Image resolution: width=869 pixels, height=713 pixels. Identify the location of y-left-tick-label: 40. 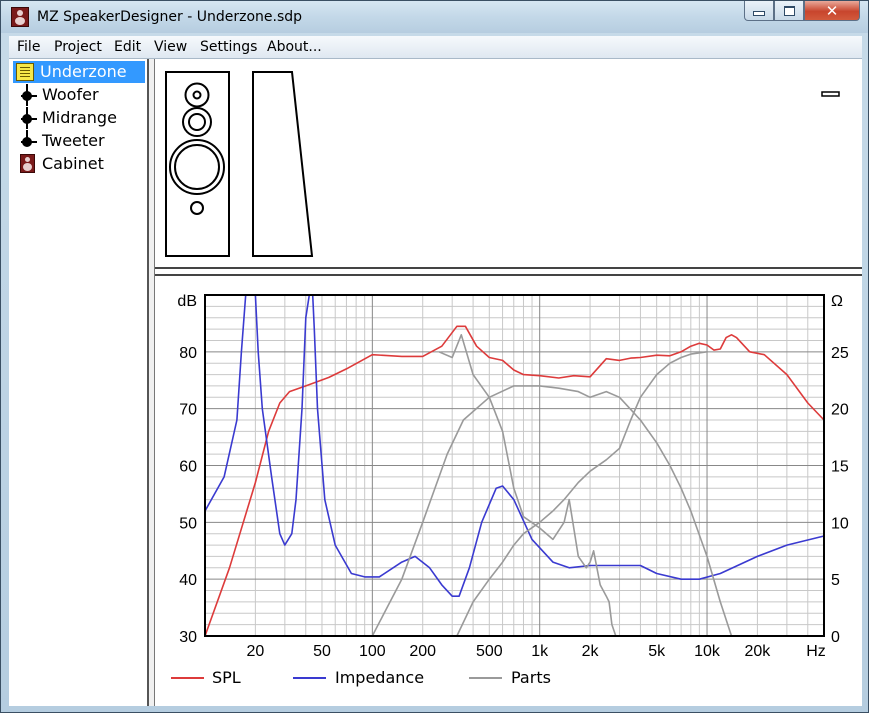
(188, 580).